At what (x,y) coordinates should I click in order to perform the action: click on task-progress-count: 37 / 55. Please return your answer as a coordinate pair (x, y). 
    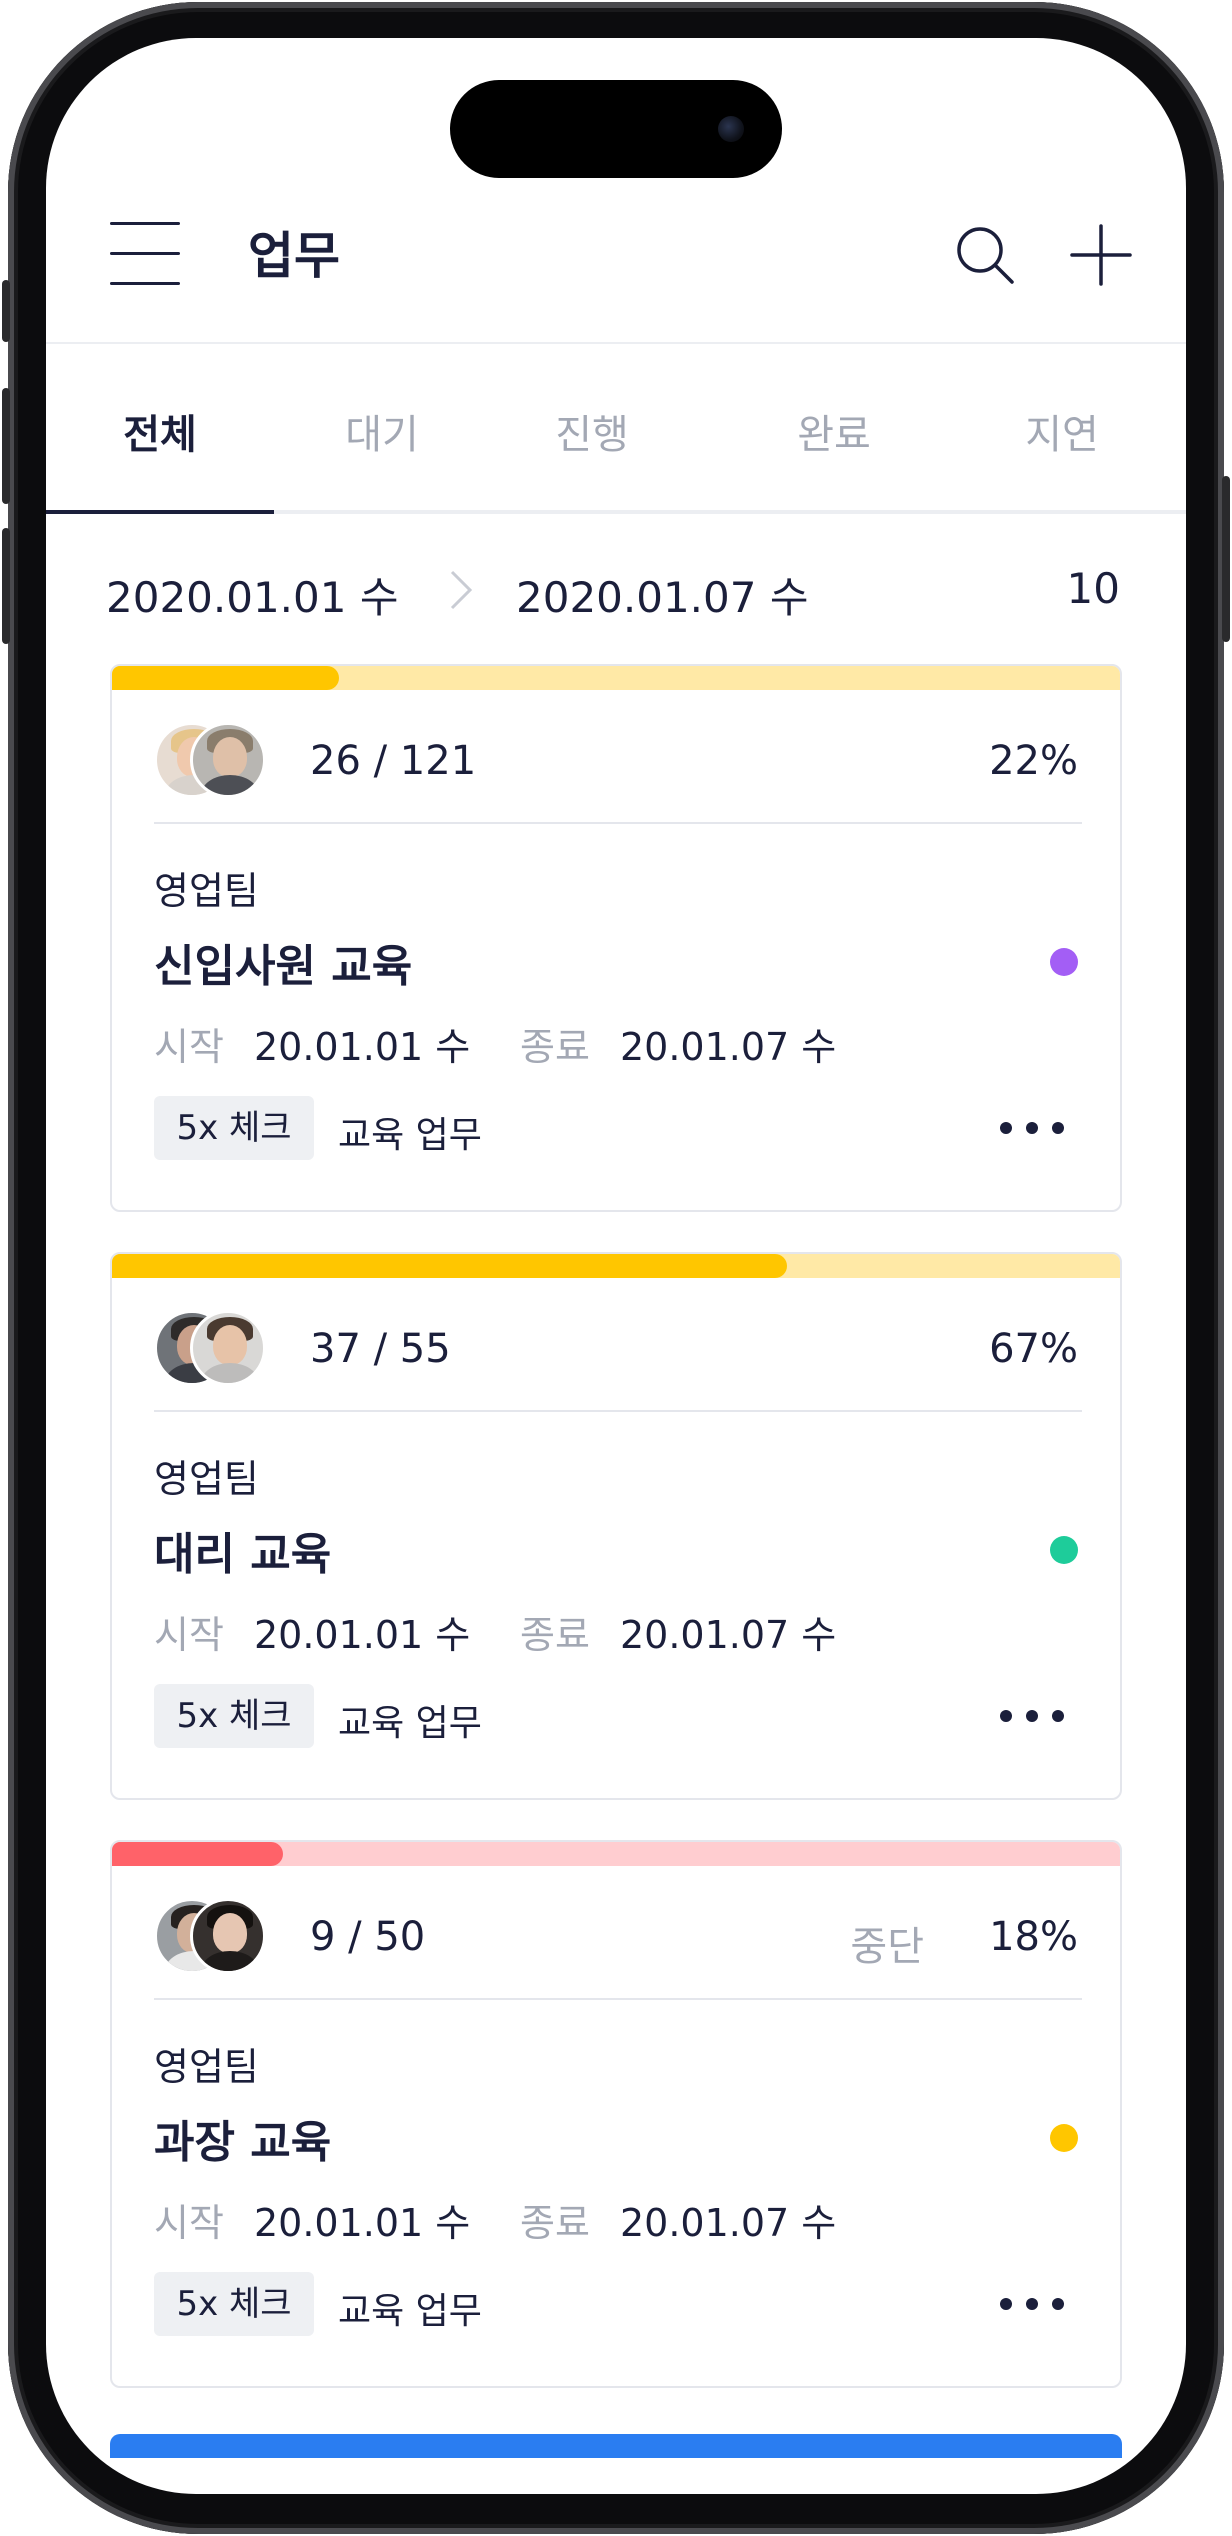
    Looking at the image, I should click on (380, 1349).